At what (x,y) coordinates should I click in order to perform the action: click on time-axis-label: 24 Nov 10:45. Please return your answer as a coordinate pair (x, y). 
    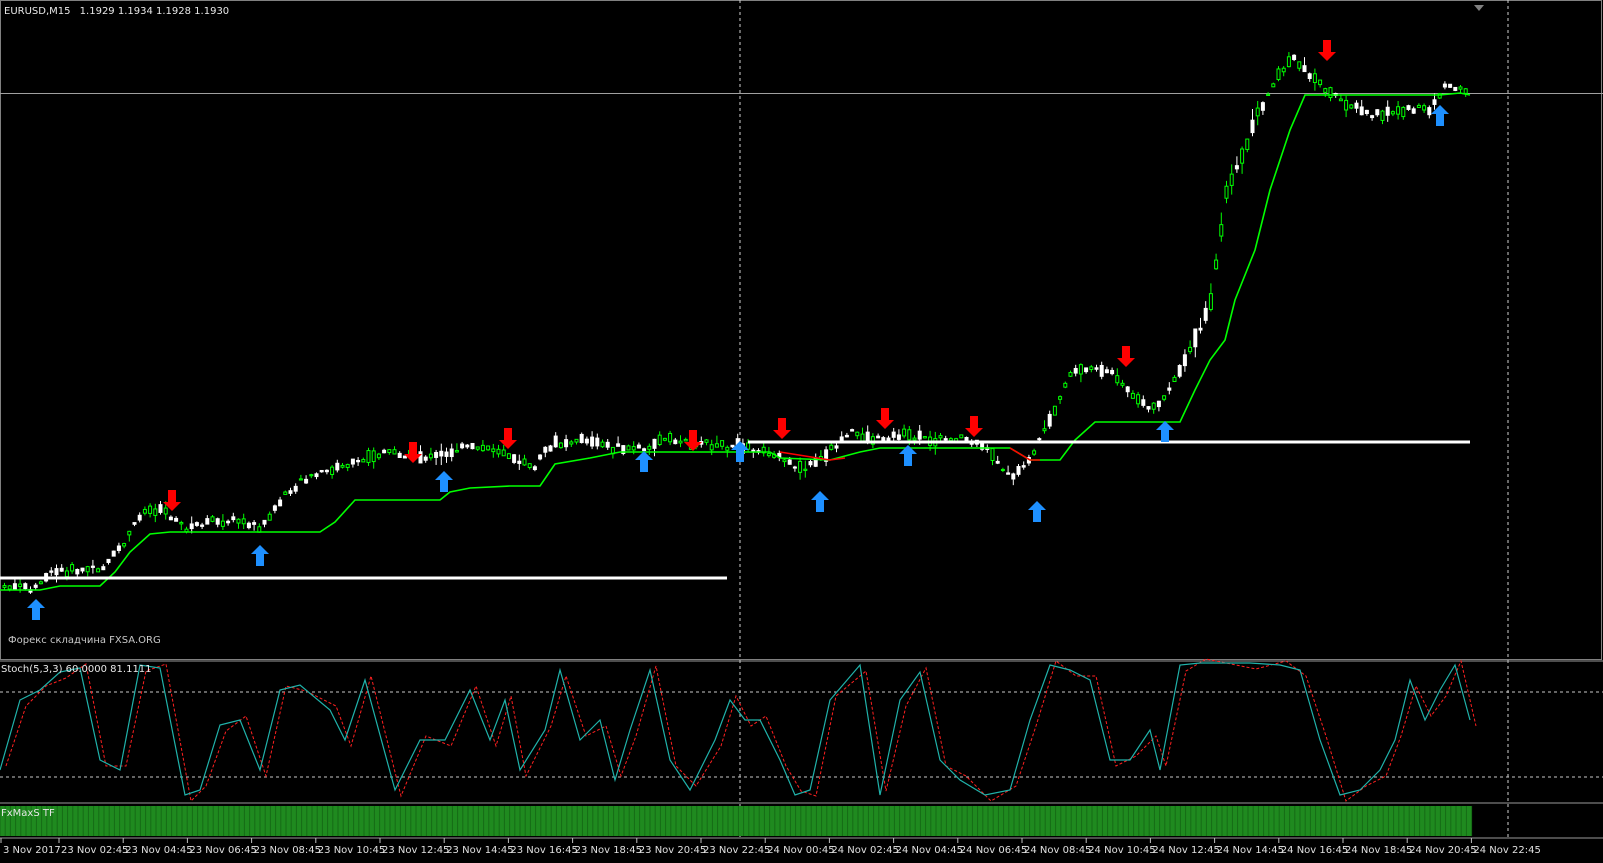
    Looking at the image, I should click on (1121, 850).